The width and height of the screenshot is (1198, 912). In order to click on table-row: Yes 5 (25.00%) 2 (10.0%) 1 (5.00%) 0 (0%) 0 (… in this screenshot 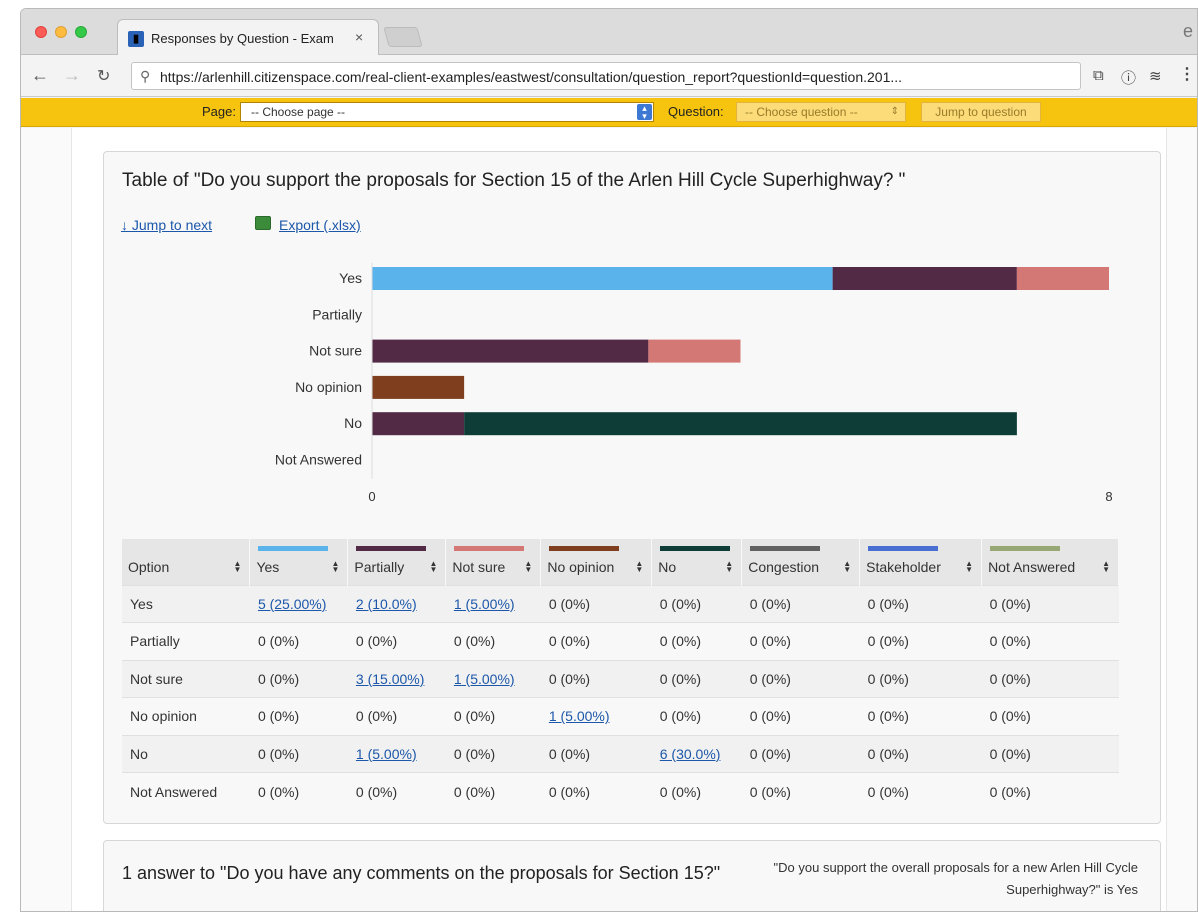, I will do `click(620, 603)`.